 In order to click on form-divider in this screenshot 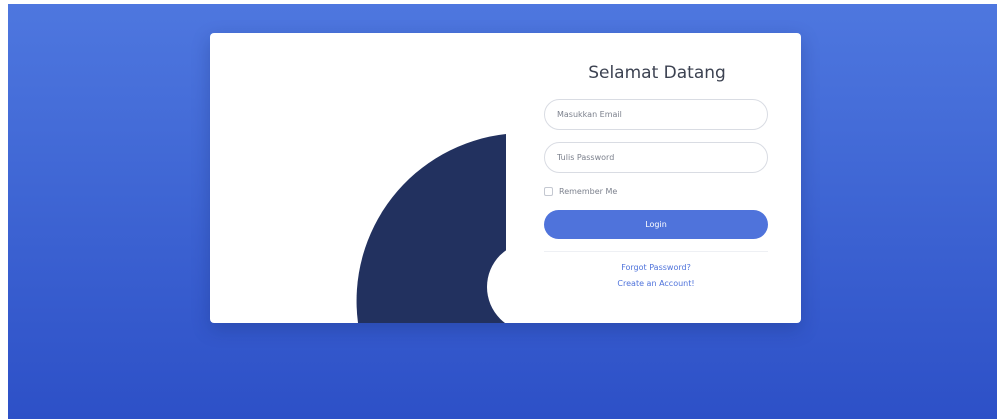, I will do `click(656, 251)`.